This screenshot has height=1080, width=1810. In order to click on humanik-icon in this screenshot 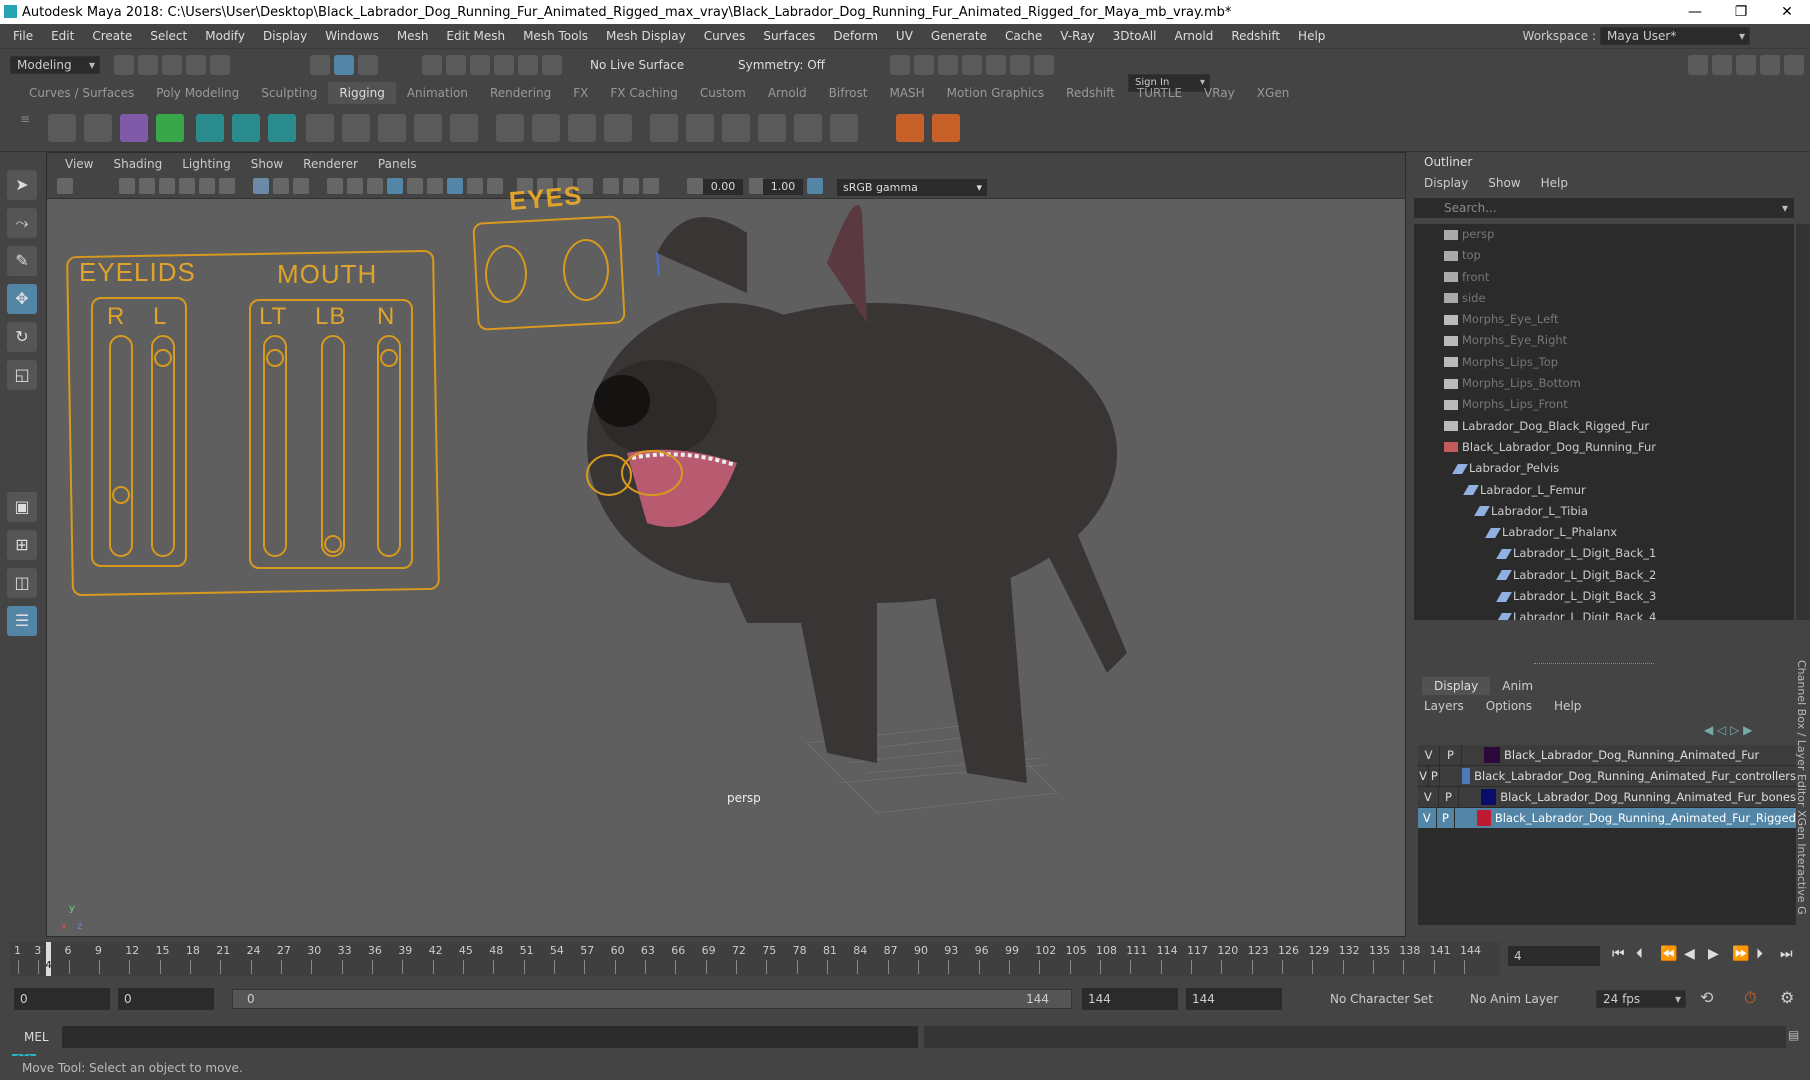, I will do `click(428, 128)`.